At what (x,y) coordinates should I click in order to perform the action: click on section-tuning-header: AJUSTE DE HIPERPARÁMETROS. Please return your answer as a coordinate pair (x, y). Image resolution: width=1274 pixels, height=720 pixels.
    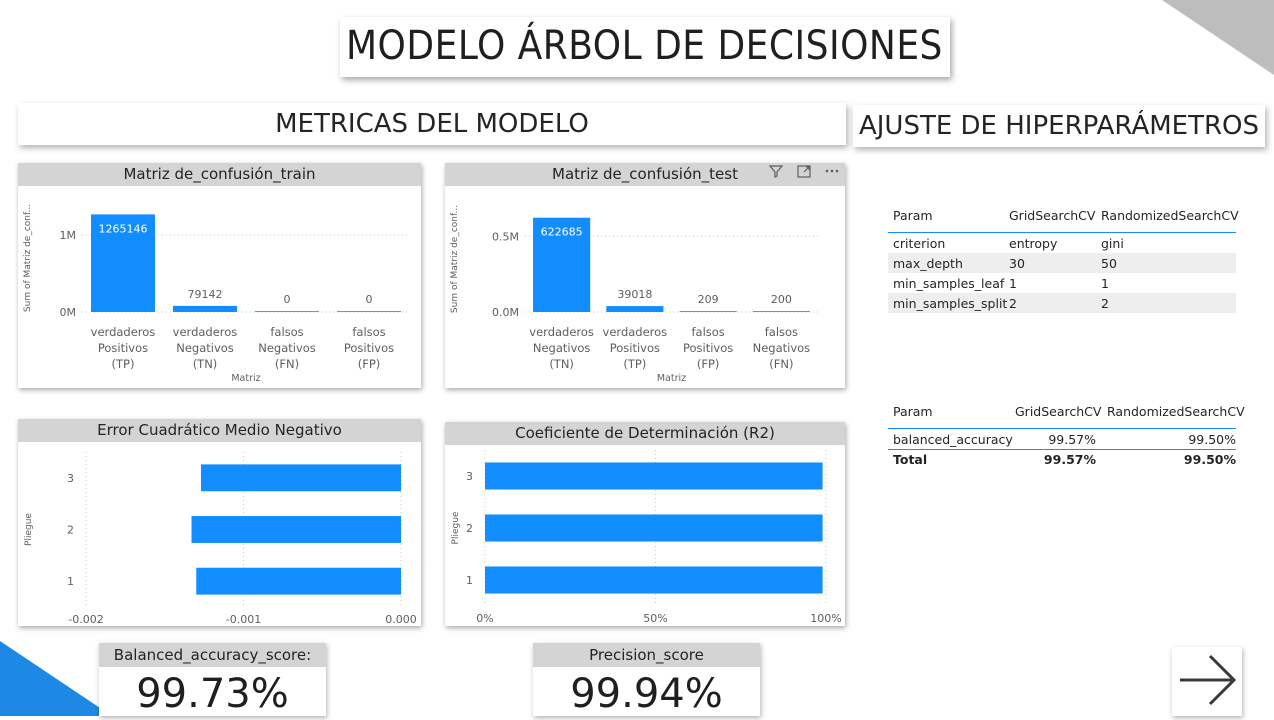
    Looking at the image, I should click on (1059, 126).